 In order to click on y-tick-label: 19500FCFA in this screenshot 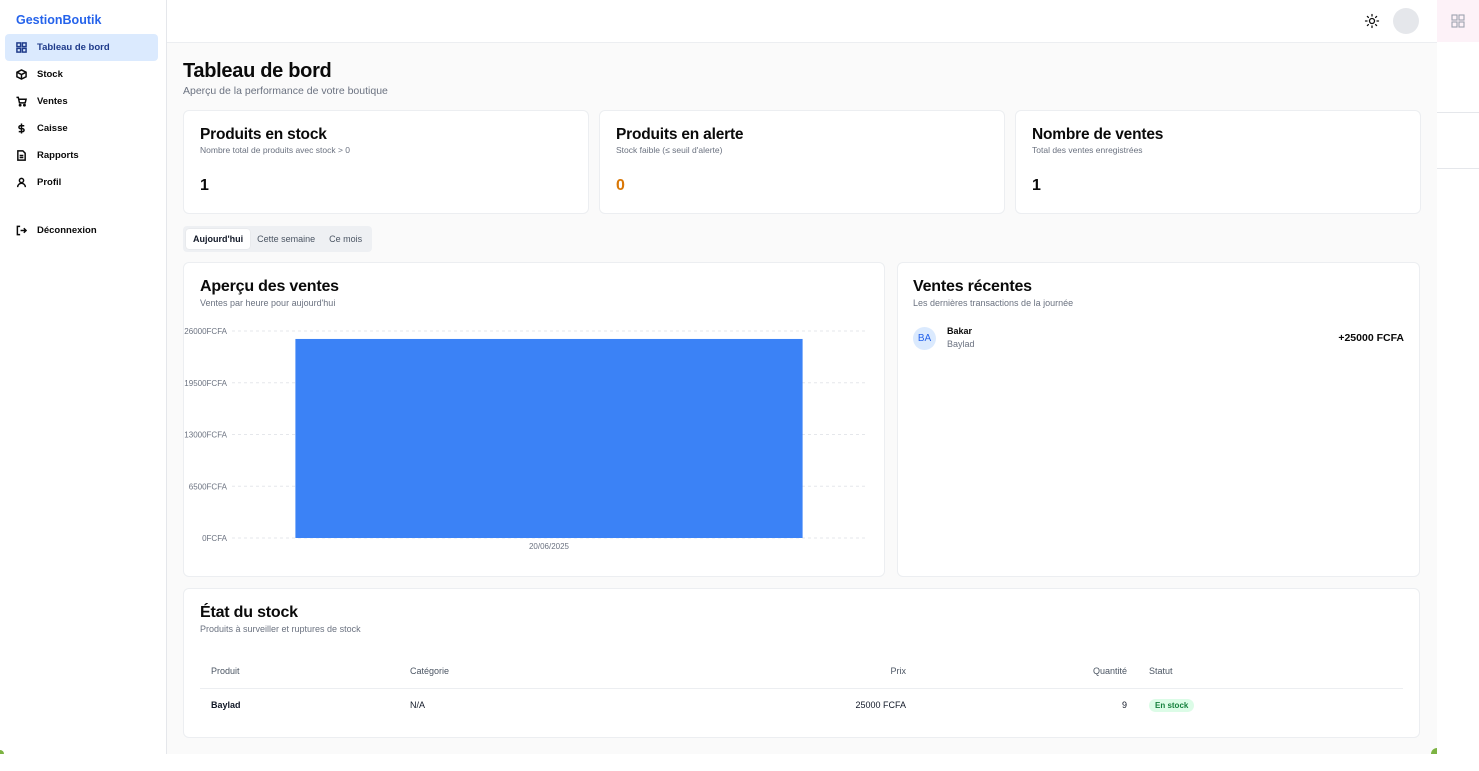, I will do `click(205, 383)`.